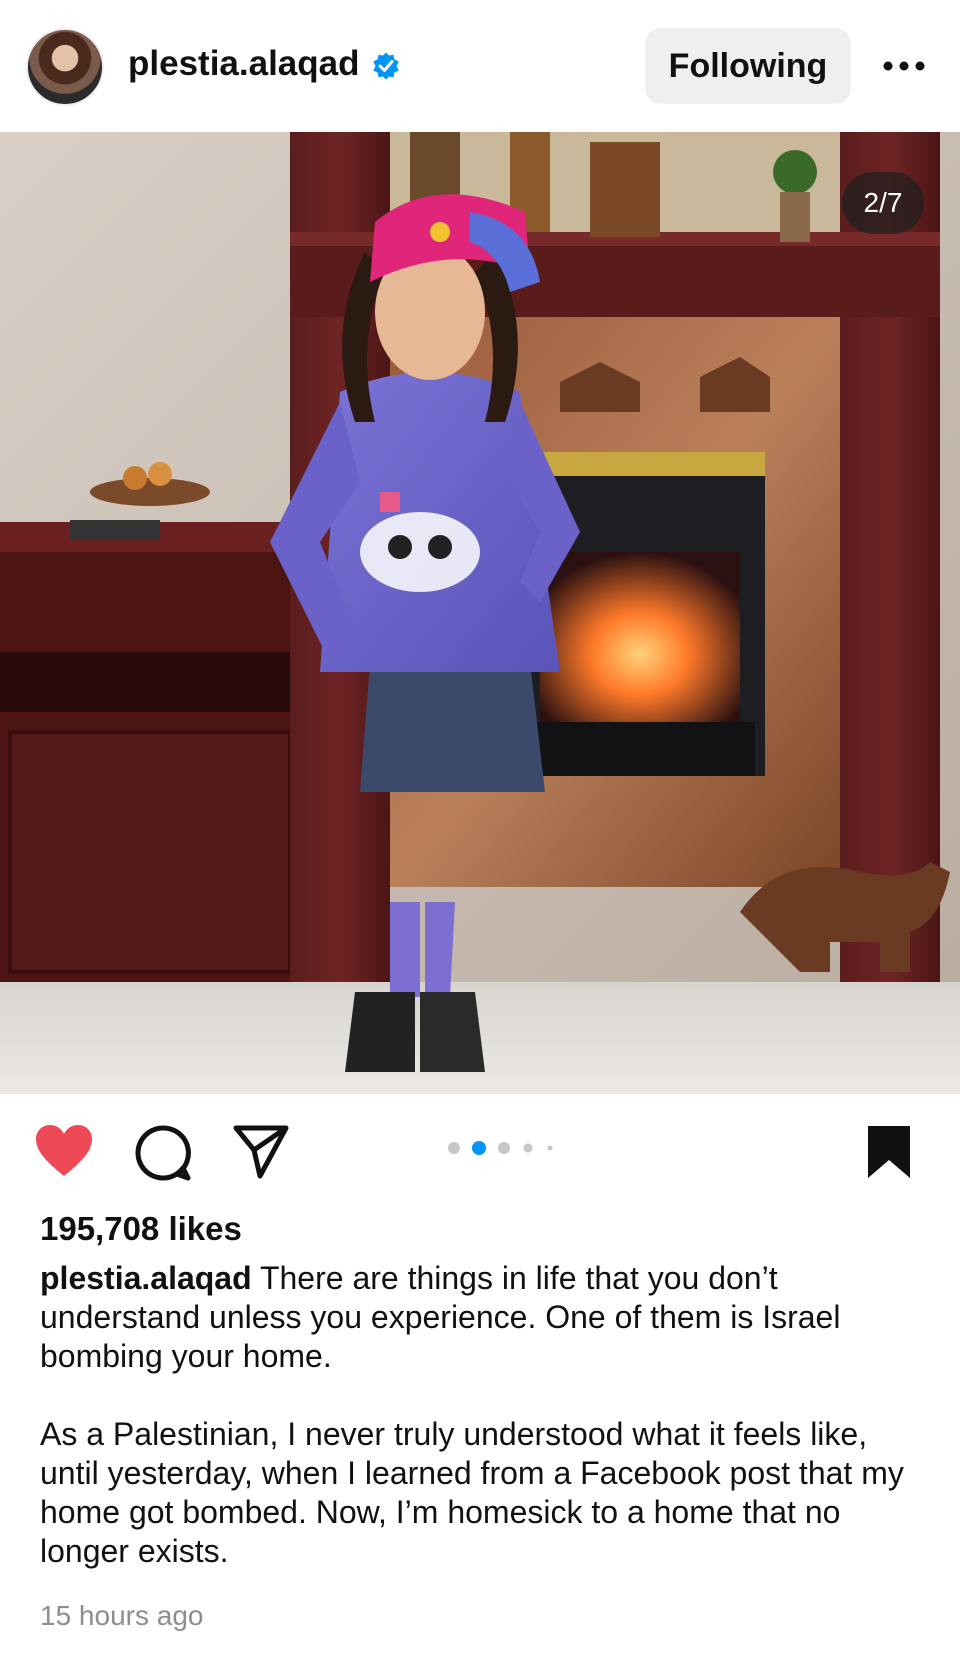 The height and width of the screenshot is (1654, 960). What do you see at coordinates (243, 64) in the screenshot?
I see `header-username: plestia.alaqad` at bounding box center [243, 64].